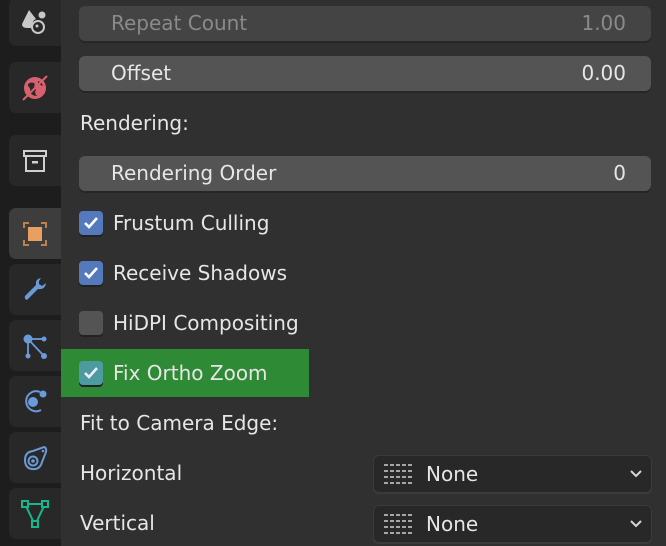 The height and width of the screenshot is (546, 666). I want to click on frustum-culling-checkbox: Frustum Culling, so click(185, 223).